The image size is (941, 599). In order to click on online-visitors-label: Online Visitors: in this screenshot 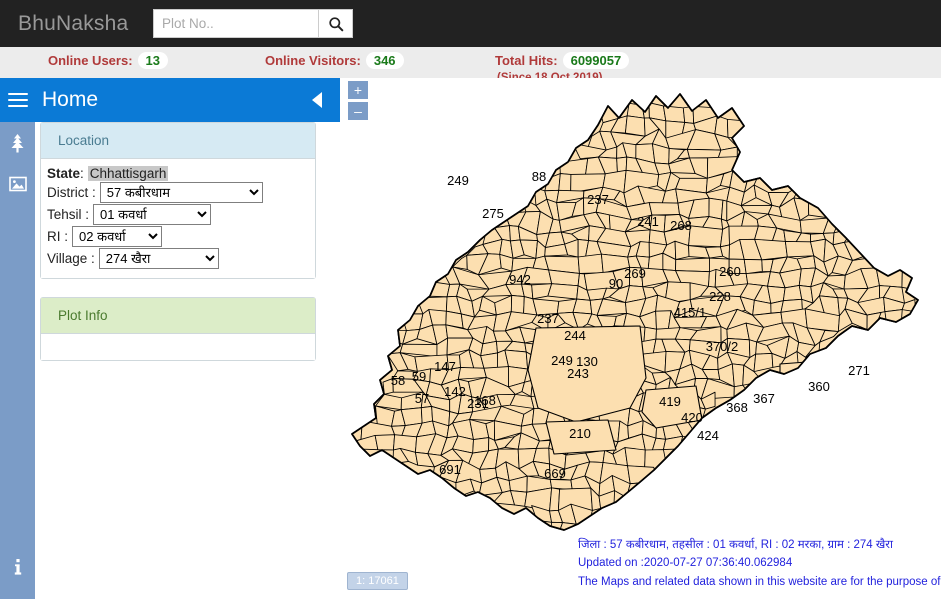, I will do `click(313, 60)`.